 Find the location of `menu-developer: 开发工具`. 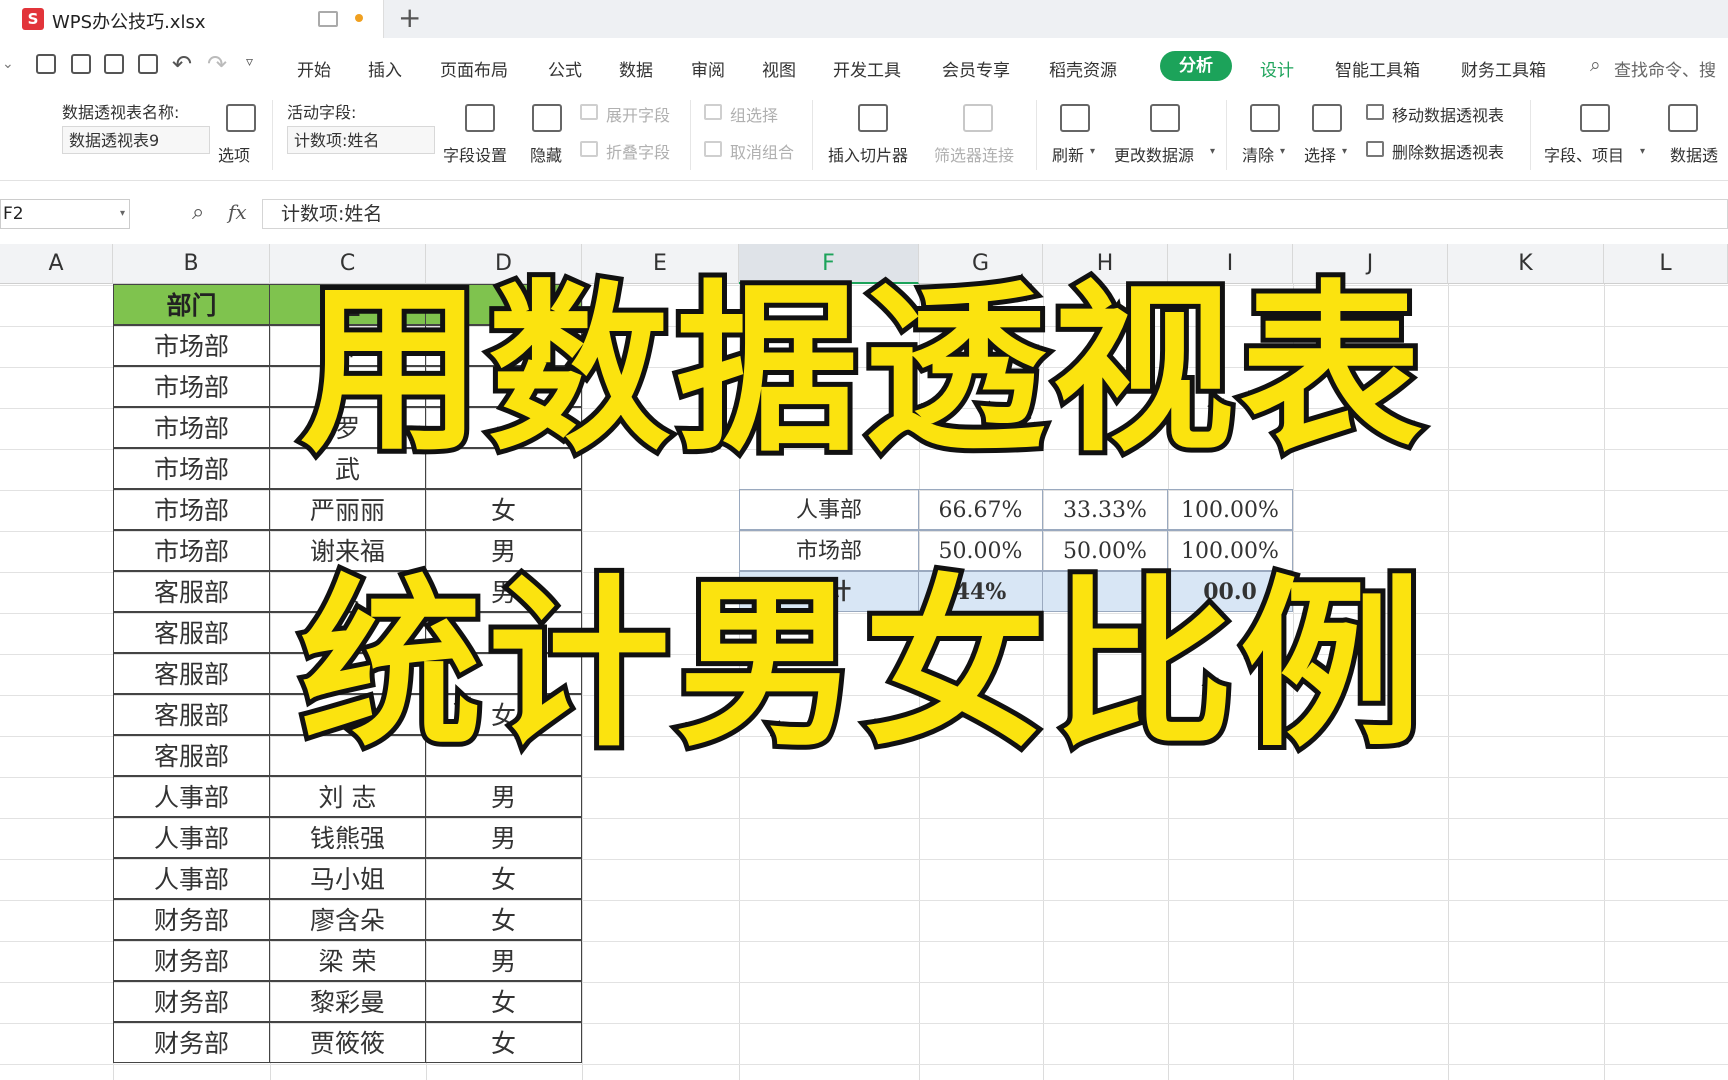

menu-developer: 开发工具 is located at coordinates (867, 68).